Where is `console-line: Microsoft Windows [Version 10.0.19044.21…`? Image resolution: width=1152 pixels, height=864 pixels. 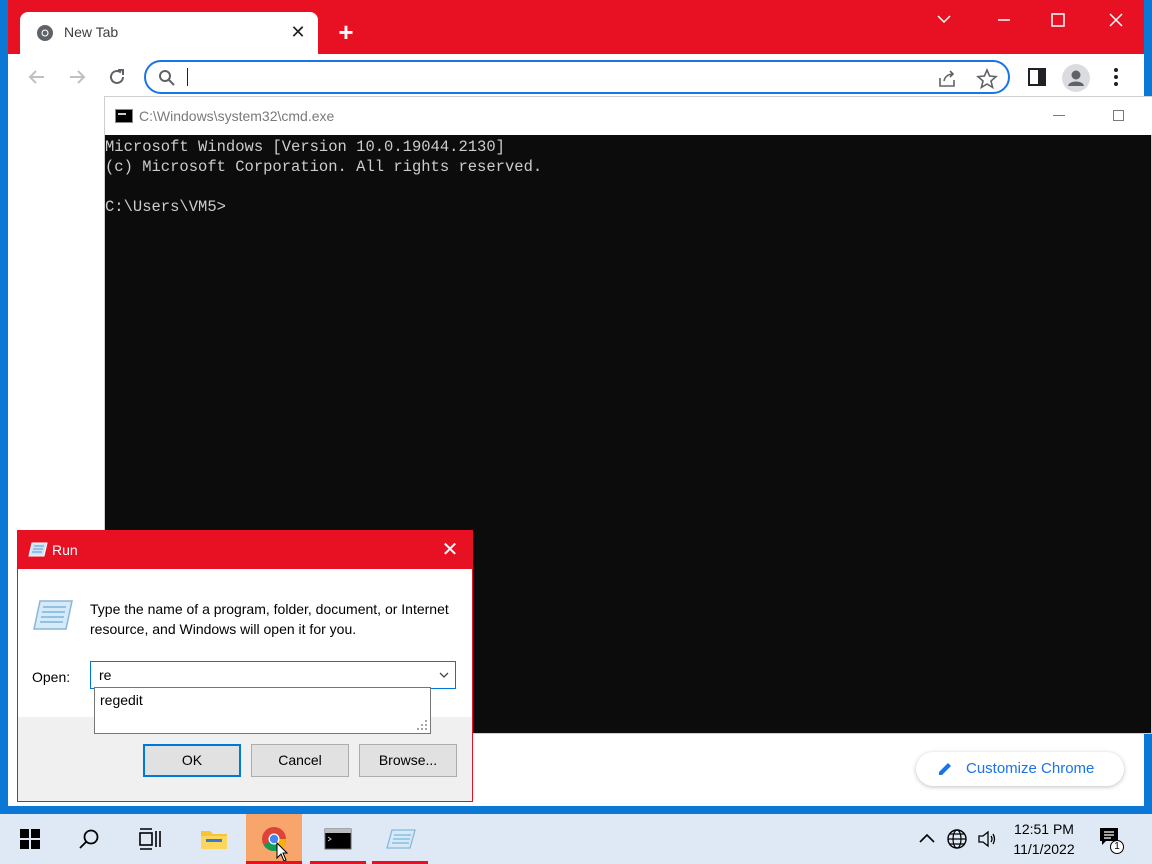
console-line: Microsoft Windows [Version 10.0.19044.21… is located at coordinates (305, 147).